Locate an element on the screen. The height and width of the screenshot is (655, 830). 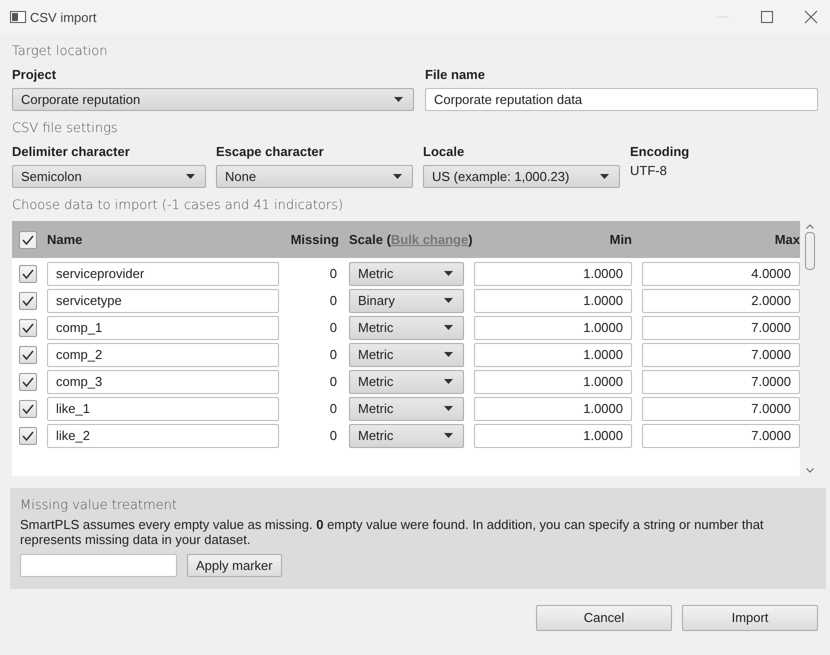
description-text: SmartPLS assumes every empty value as missing. 0 empty value were found. In addition, you can specify a string or number that represents missing data in your dataset. is located at coordinates (392, 533).